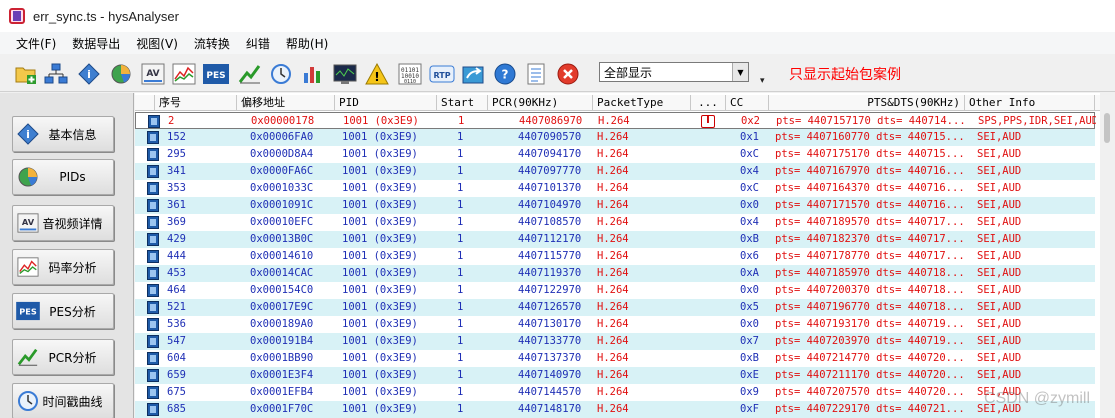  Describe the element at coordinates (568, 74) in the screenshot. I see `close-icon` at that location.